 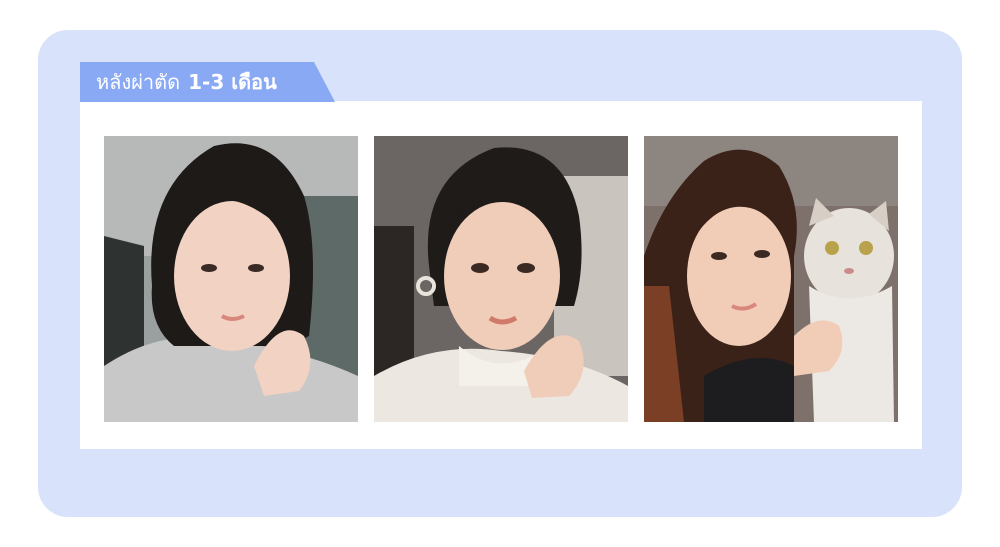 I want to click on portrait-photo-2-image, so click(x=501, y=279).